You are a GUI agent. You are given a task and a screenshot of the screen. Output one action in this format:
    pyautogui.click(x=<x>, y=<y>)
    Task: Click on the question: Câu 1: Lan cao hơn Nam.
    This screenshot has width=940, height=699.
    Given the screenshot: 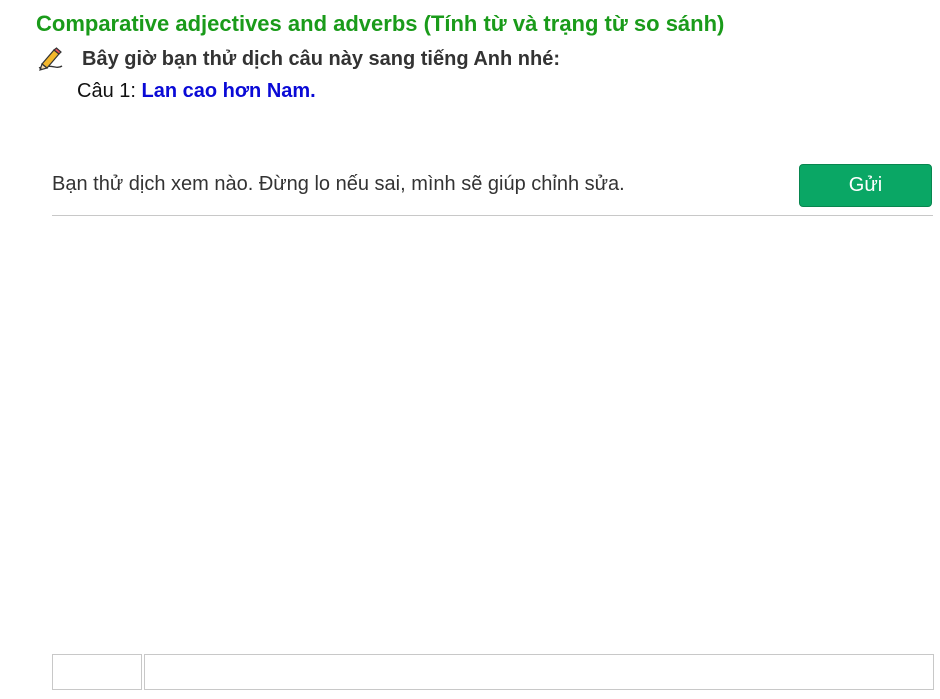 What is the action you would take?
    pyautogui.click(x=196, y=91)
    